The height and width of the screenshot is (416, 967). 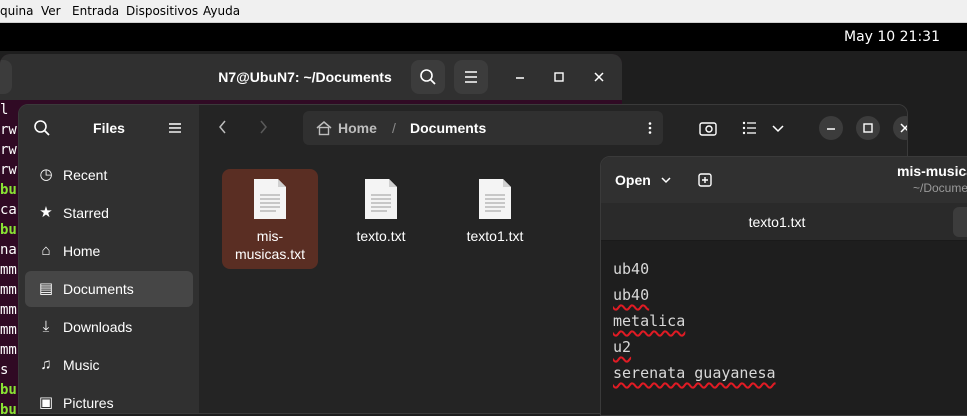 I want to click on search-icon, so click(x=428, y=77).